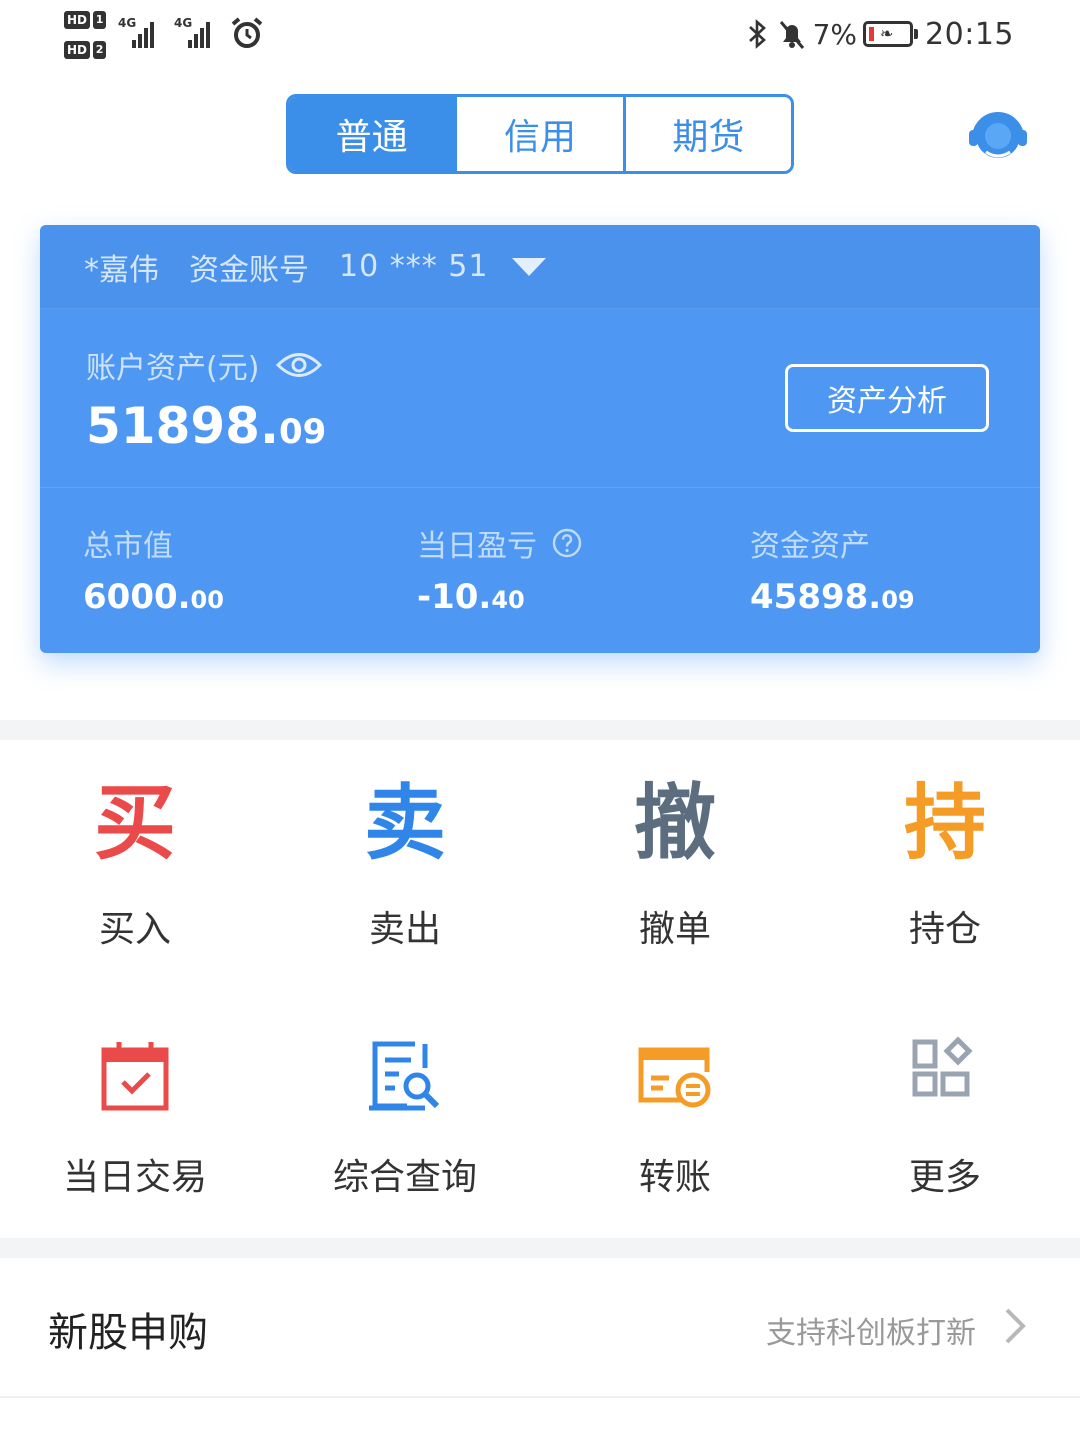  I want to click on cash-assets-label: 资金资产, so click(810, 546).